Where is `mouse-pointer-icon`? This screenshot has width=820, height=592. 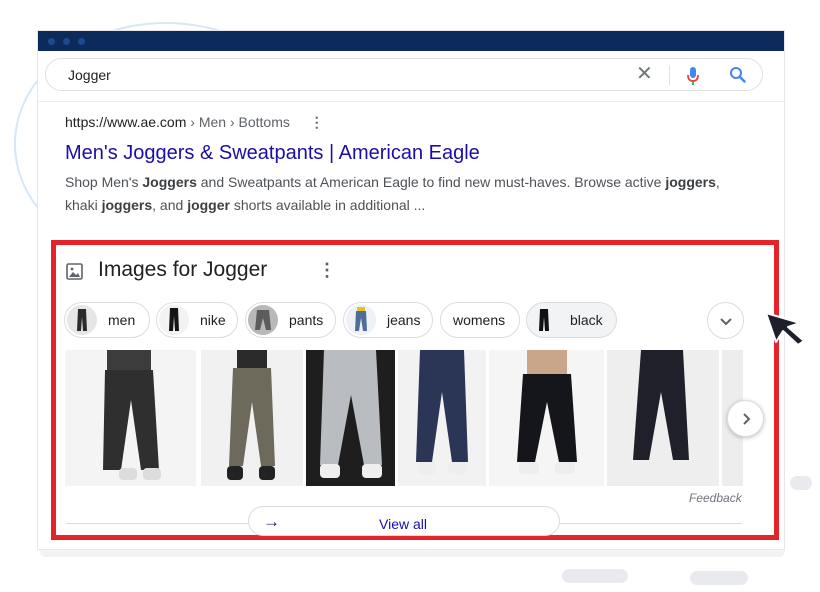 mouse-pointer-icon is located at coordinates (786, 331).